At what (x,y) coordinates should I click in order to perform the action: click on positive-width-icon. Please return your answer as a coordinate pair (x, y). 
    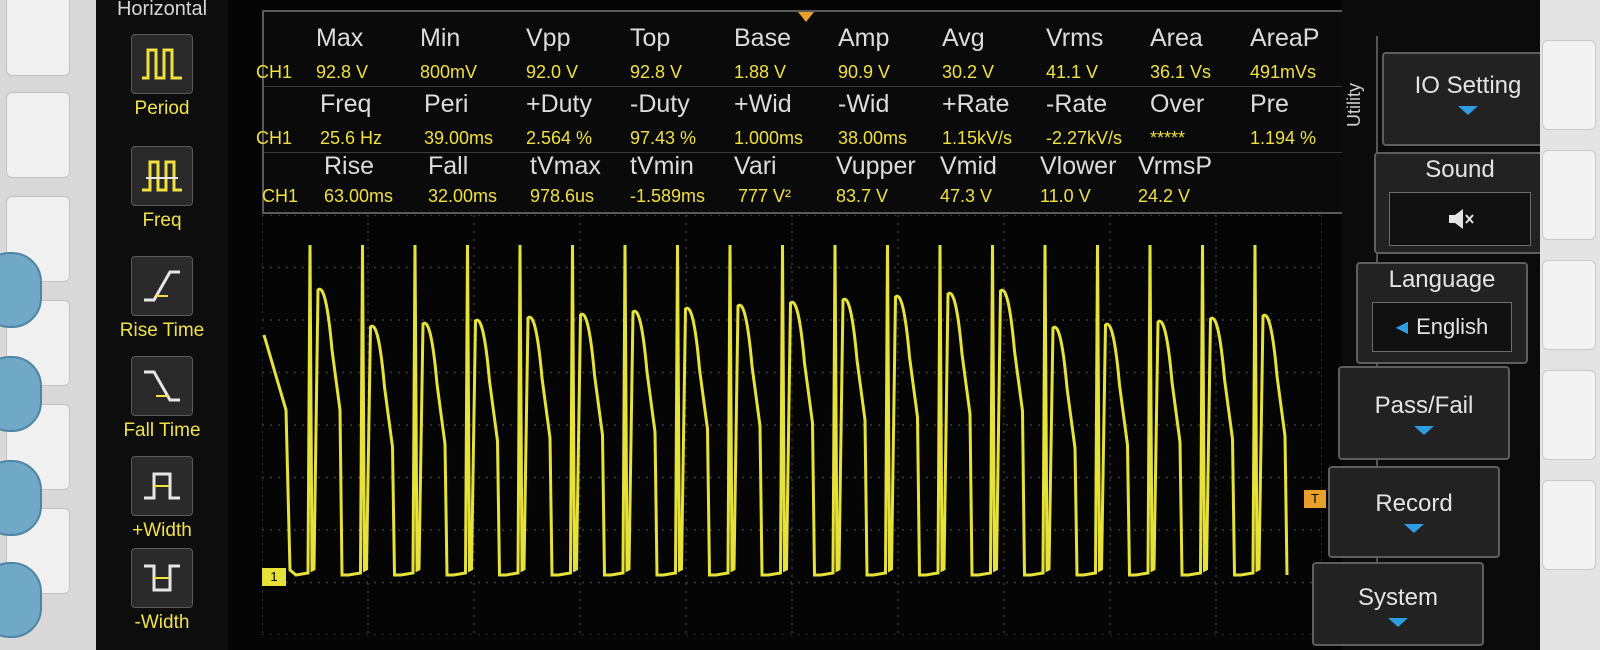
    Looking at the image, I should click on (162, 486).